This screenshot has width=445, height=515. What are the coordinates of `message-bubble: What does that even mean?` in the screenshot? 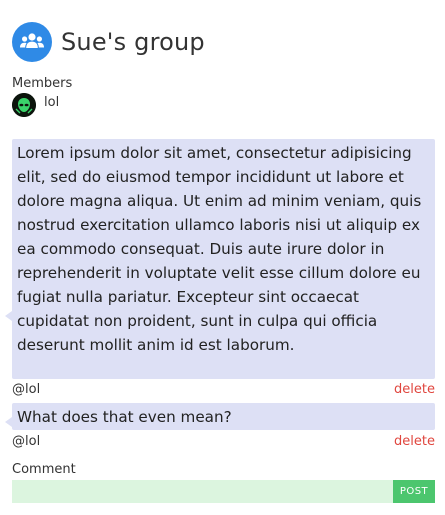 It's located at (220, 416).